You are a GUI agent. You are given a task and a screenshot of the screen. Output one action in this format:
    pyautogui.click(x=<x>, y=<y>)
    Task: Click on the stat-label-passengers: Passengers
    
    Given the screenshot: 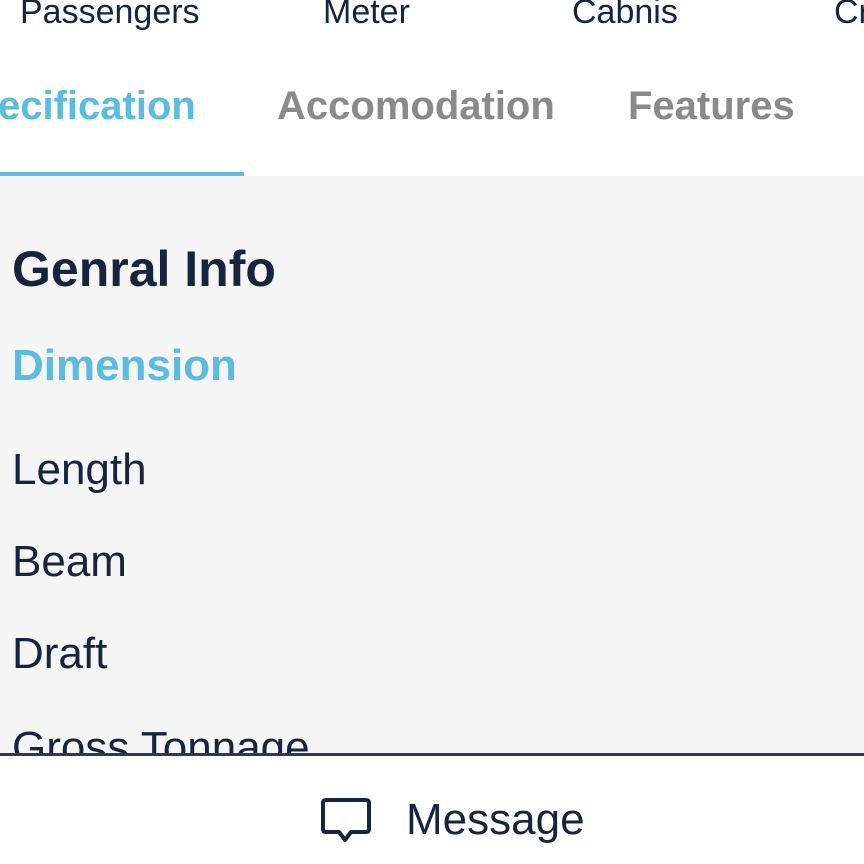 What is the action you would take?
    pyautogui.click(x=110, y=15)
    